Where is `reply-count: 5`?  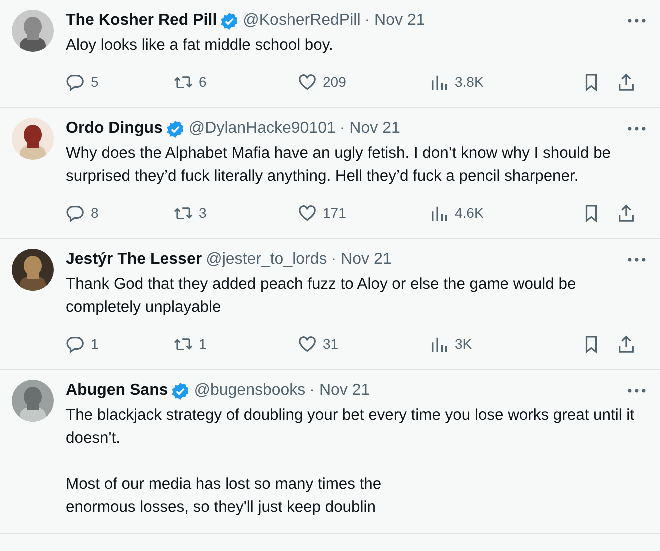 reply-count: 5 is located at coordinates (95, 82).